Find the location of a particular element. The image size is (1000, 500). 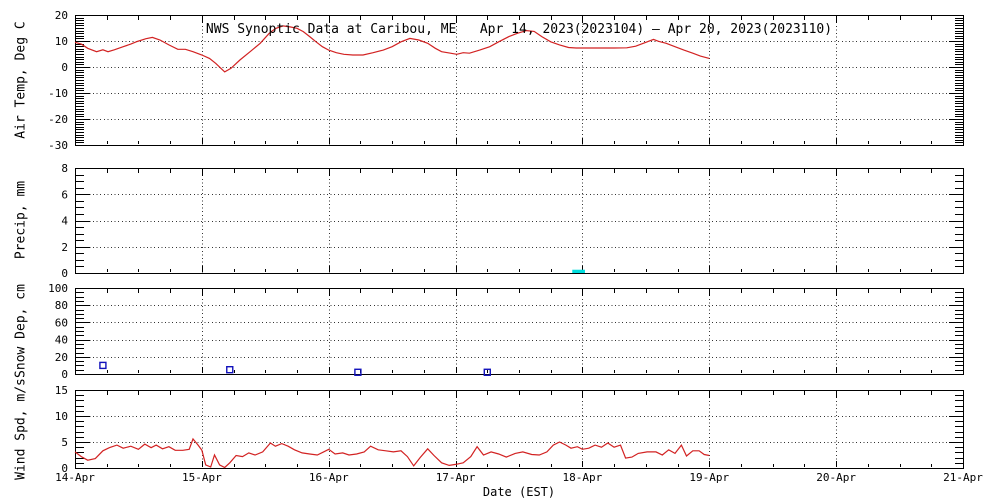

wind-speed-gridlines is located at coordinates (519, 429).